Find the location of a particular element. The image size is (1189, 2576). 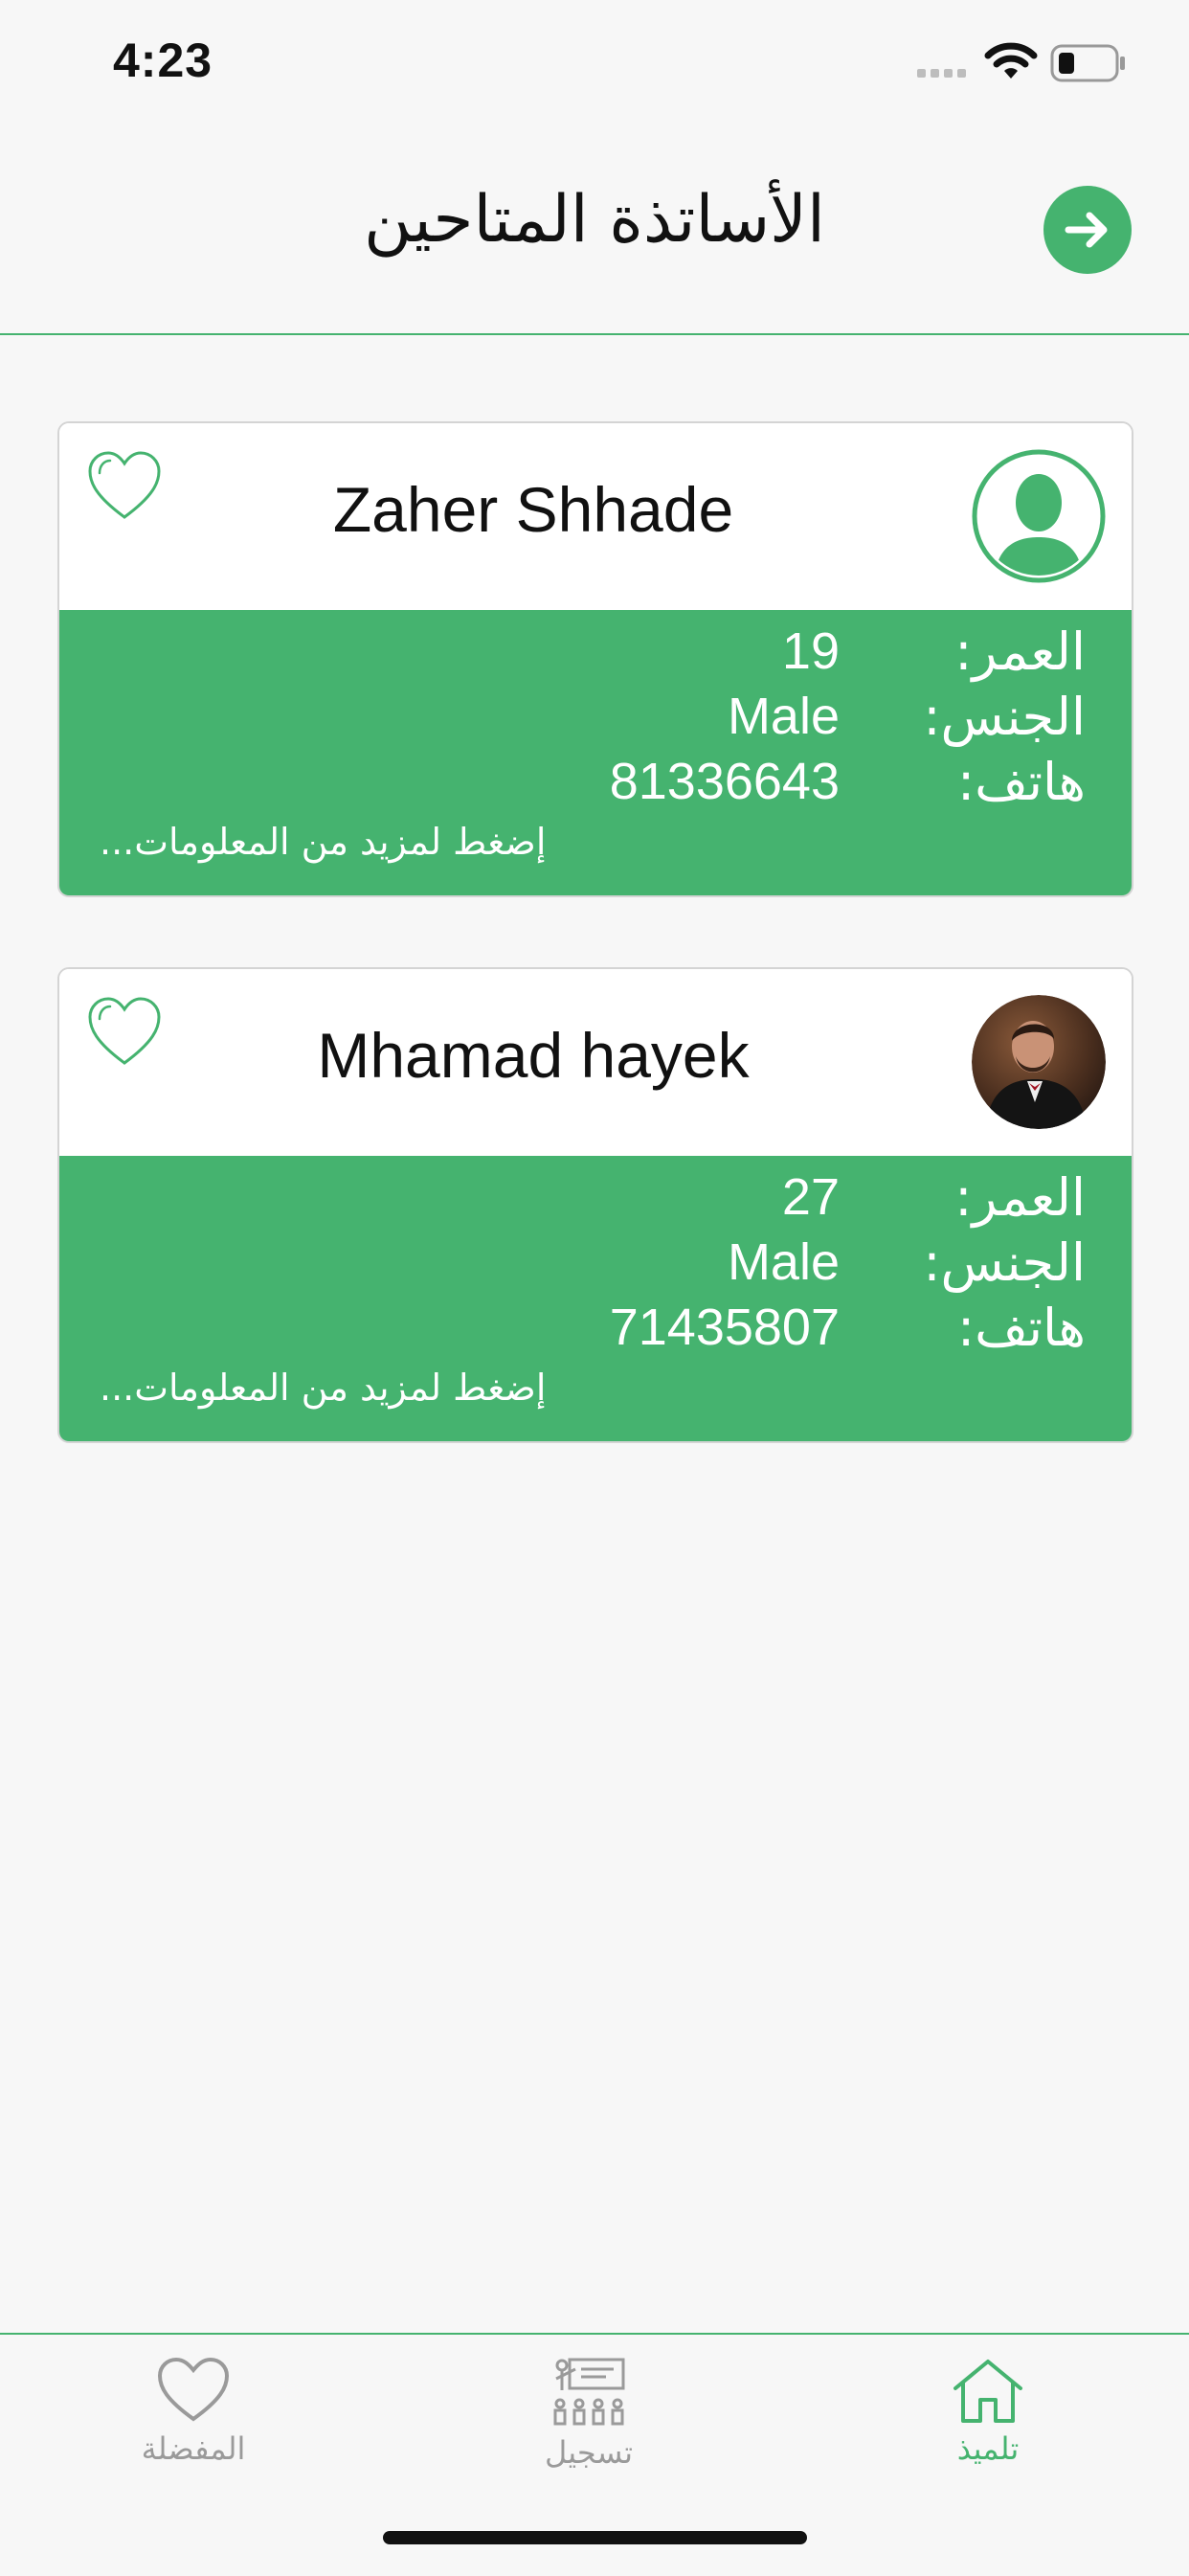

tab-favorites: المفضلة is located at coordinates (193, 2411).